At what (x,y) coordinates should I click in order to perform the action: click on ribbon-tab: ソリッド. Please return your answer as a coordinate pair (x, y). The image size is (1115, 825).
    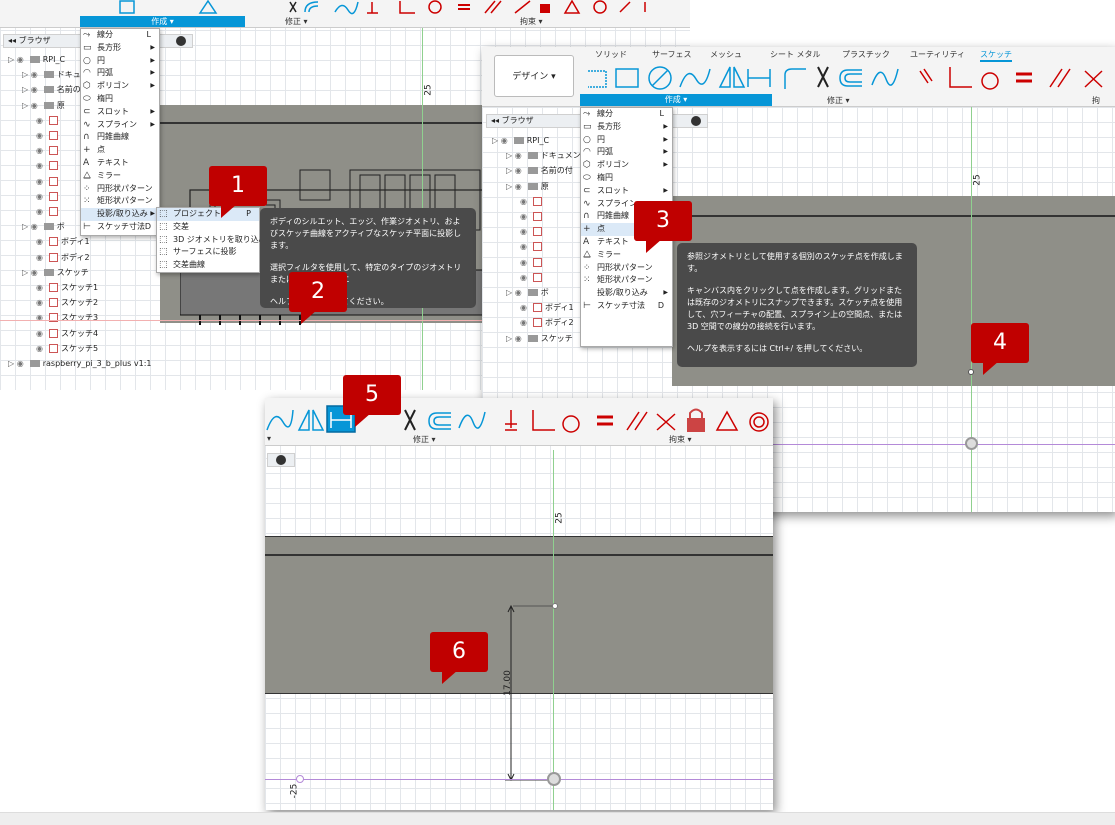
    Looking at the image, I should click on (611, 54).